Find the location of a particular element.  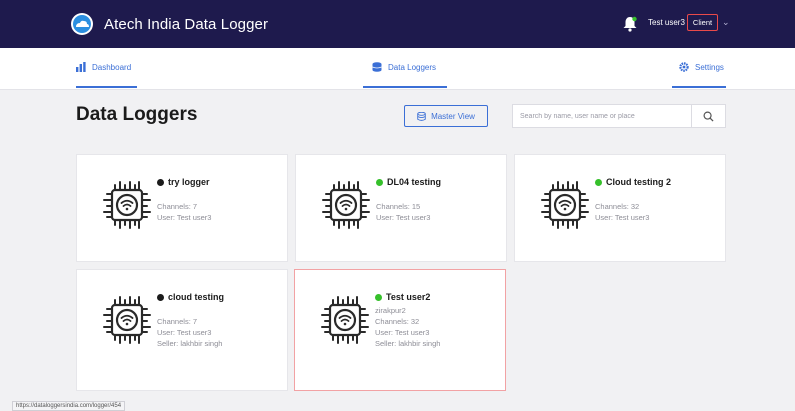

tab-label: Dashboard is located at coordinates (112, 67).